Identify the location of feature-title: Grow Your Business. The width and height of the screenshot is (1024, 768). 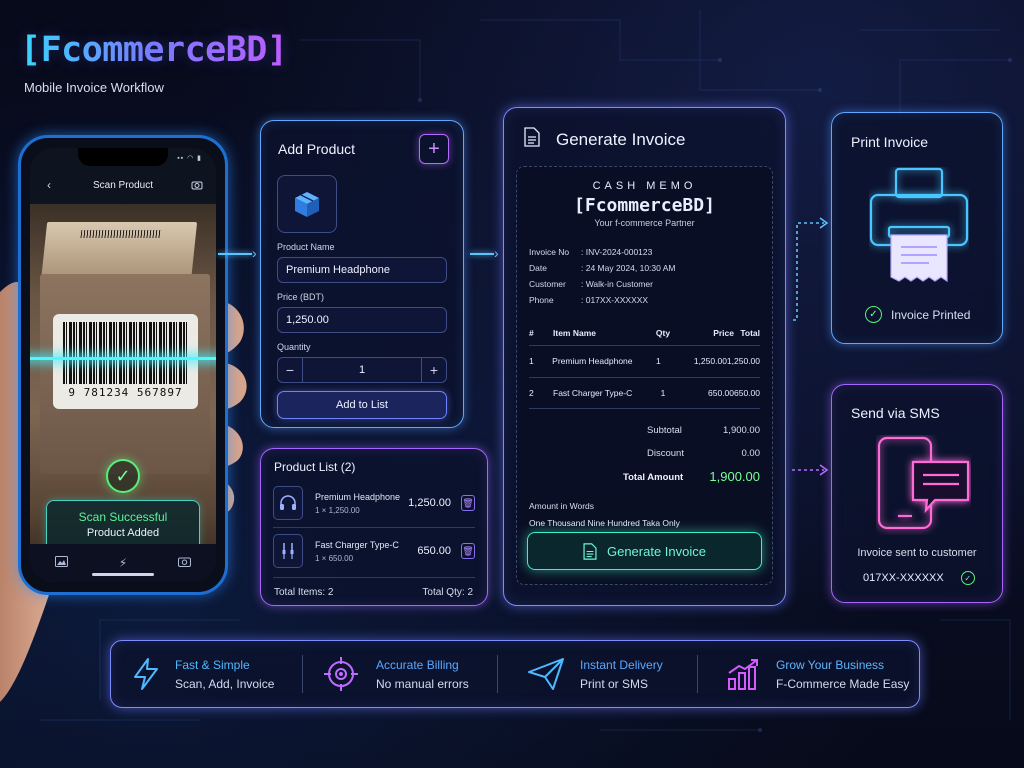
(830, 664).